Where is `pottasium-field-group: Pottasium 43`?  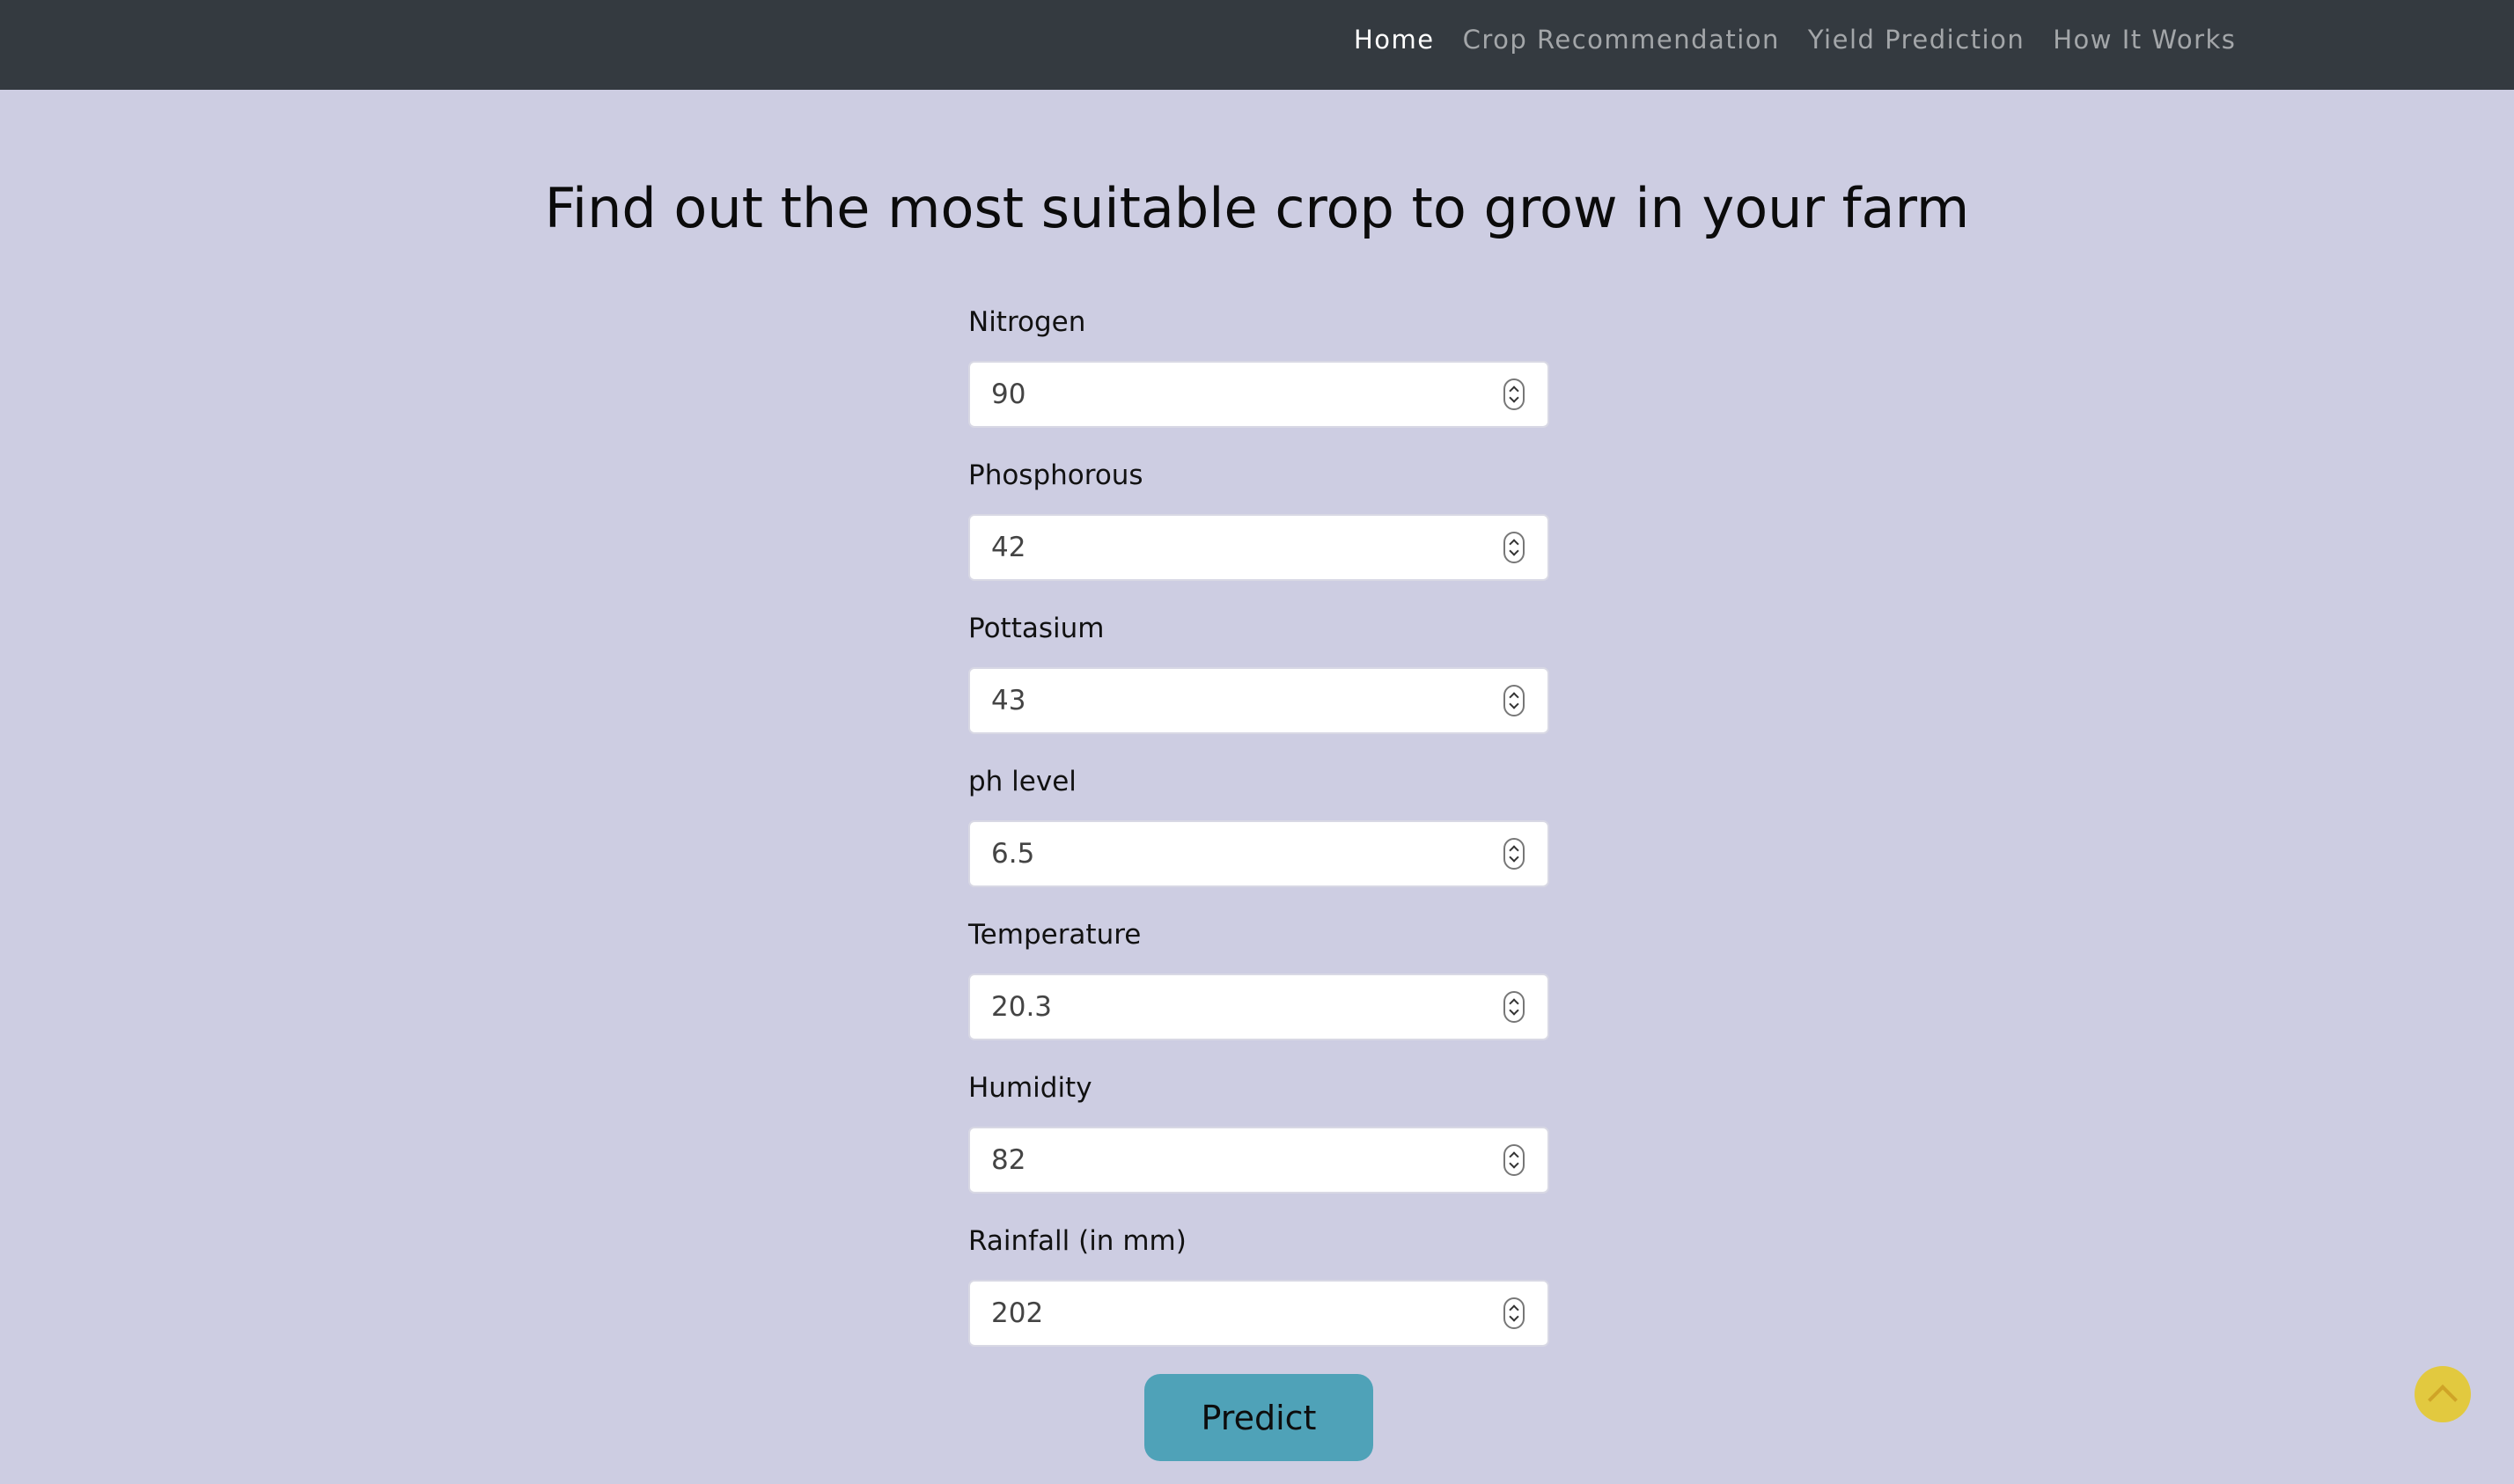
pottasium-field-group: Pottasium 43 is located at coordinates (1258, 682).